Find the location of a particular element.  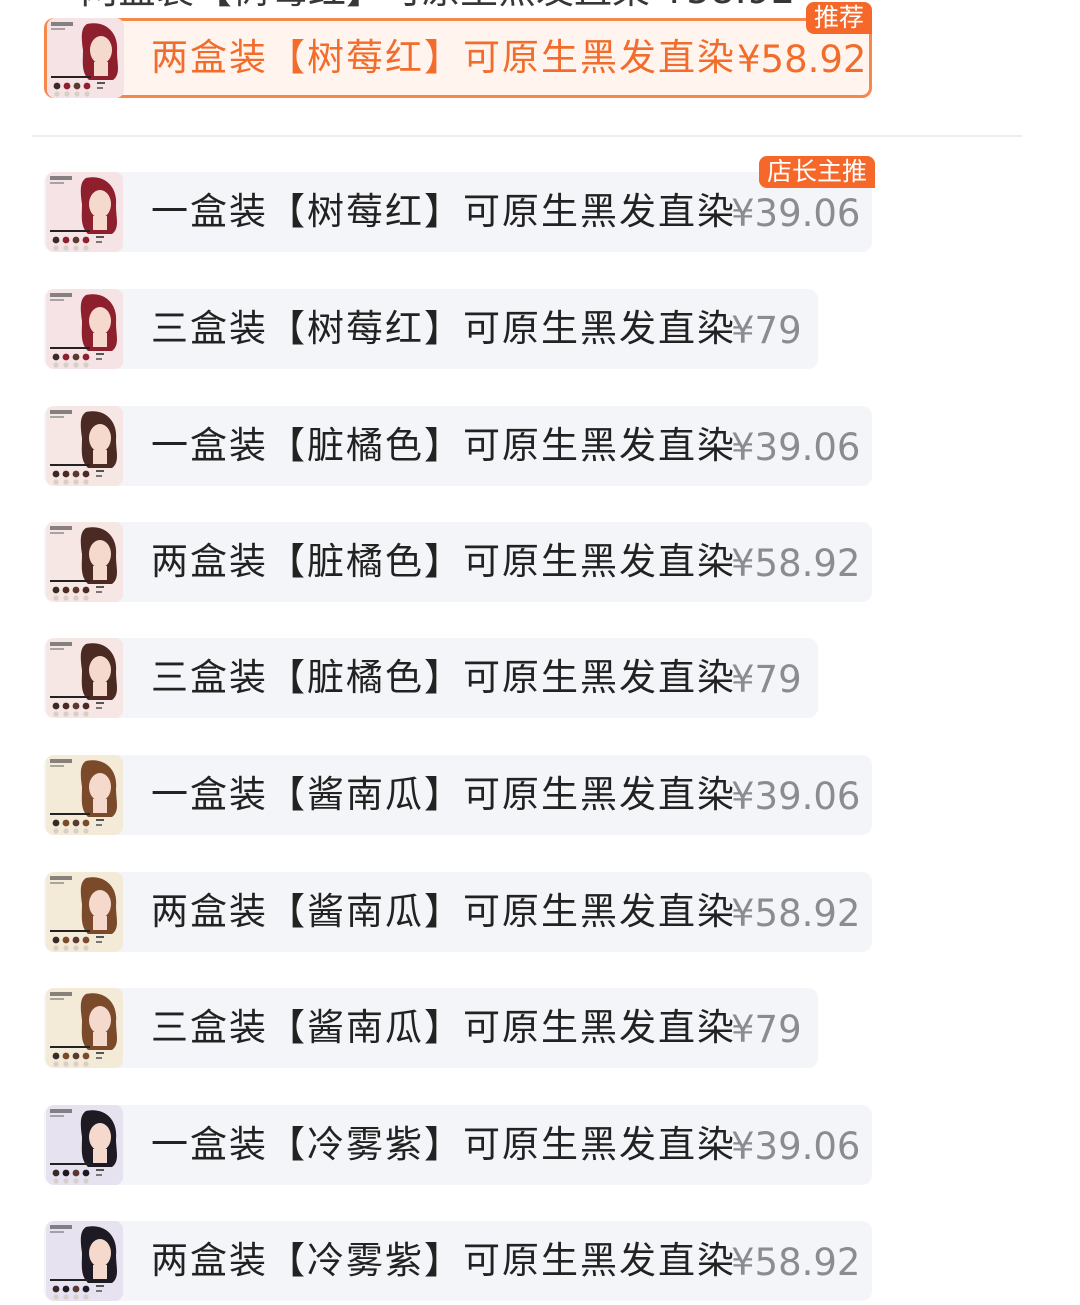

sku-option: 三盒装【树莓红】可原生黑发直染 ¥79 is located at coordinates (431, 329).